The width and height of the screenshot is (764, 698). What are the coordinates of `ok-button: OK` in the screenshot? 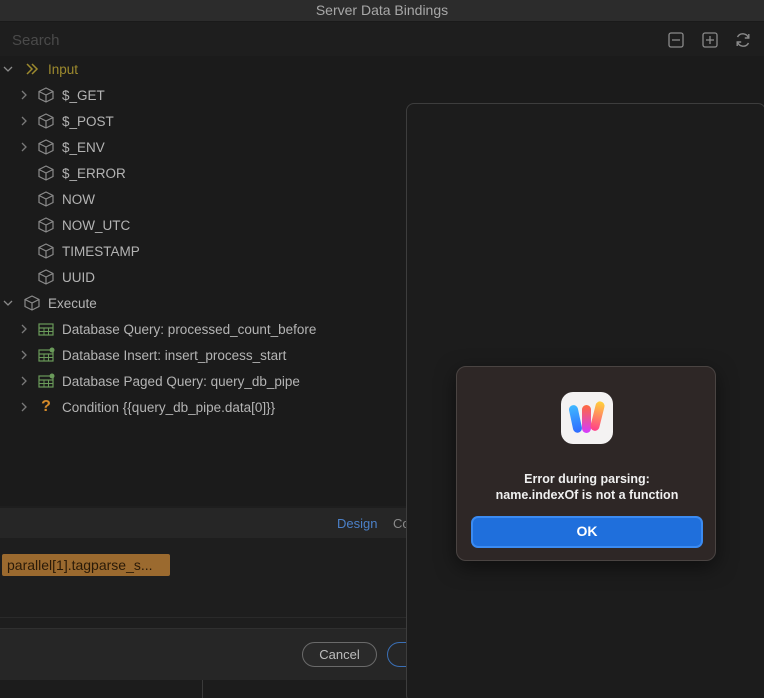 It's located at (587, 532).